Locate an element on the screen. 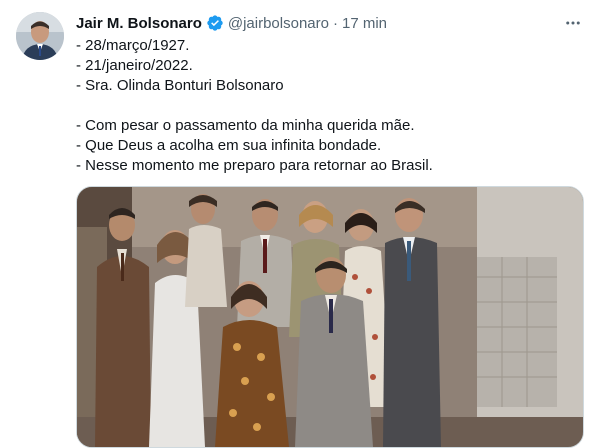 Image resolution: width=600 pixels, height=448 pixels. author-handle: @jairbolsonaro is located at coordinates (278, 23).